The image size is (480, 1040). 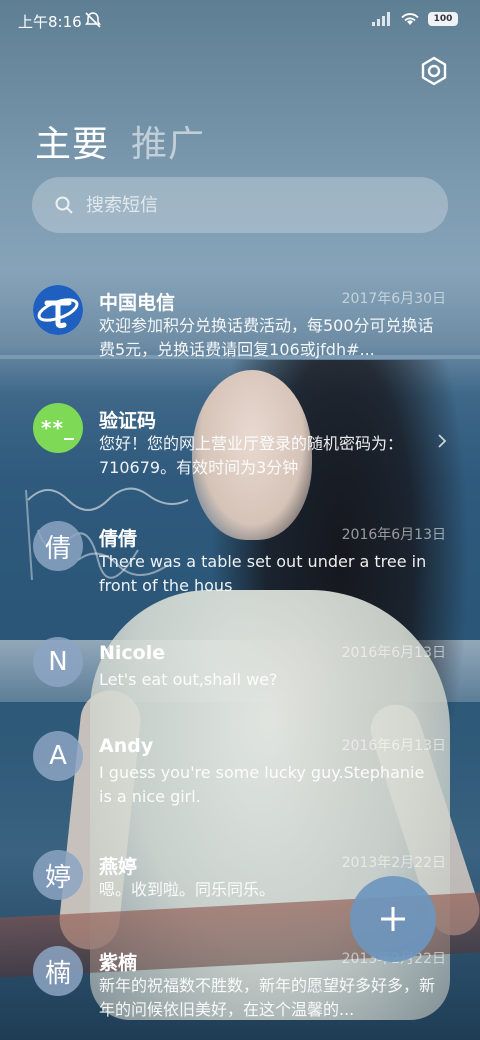 I want to click on search-bar, so click(x=240, y=205).